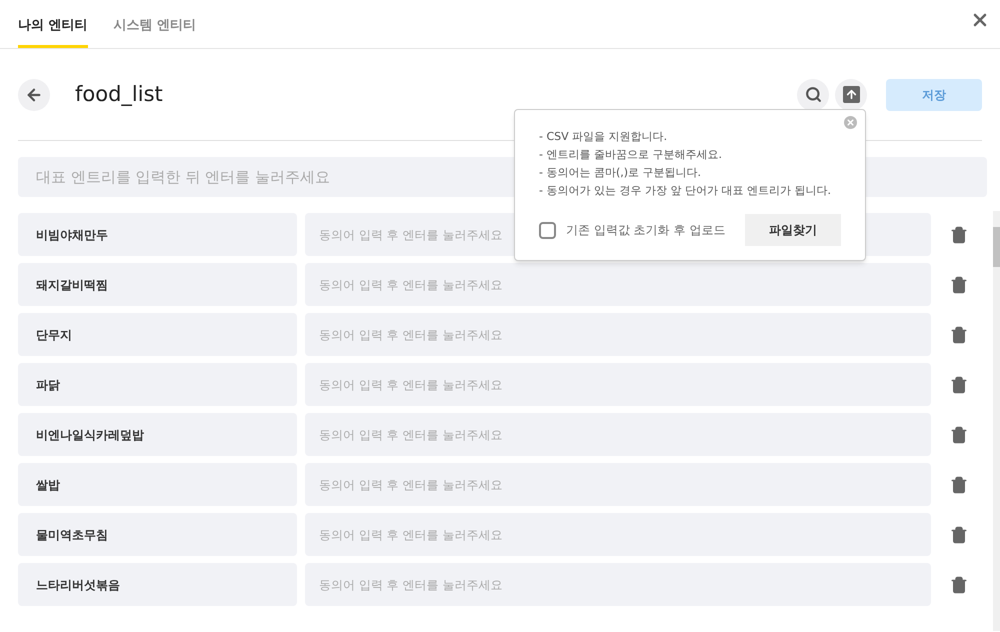  I want to click on upload-icon, so click(851, 94).